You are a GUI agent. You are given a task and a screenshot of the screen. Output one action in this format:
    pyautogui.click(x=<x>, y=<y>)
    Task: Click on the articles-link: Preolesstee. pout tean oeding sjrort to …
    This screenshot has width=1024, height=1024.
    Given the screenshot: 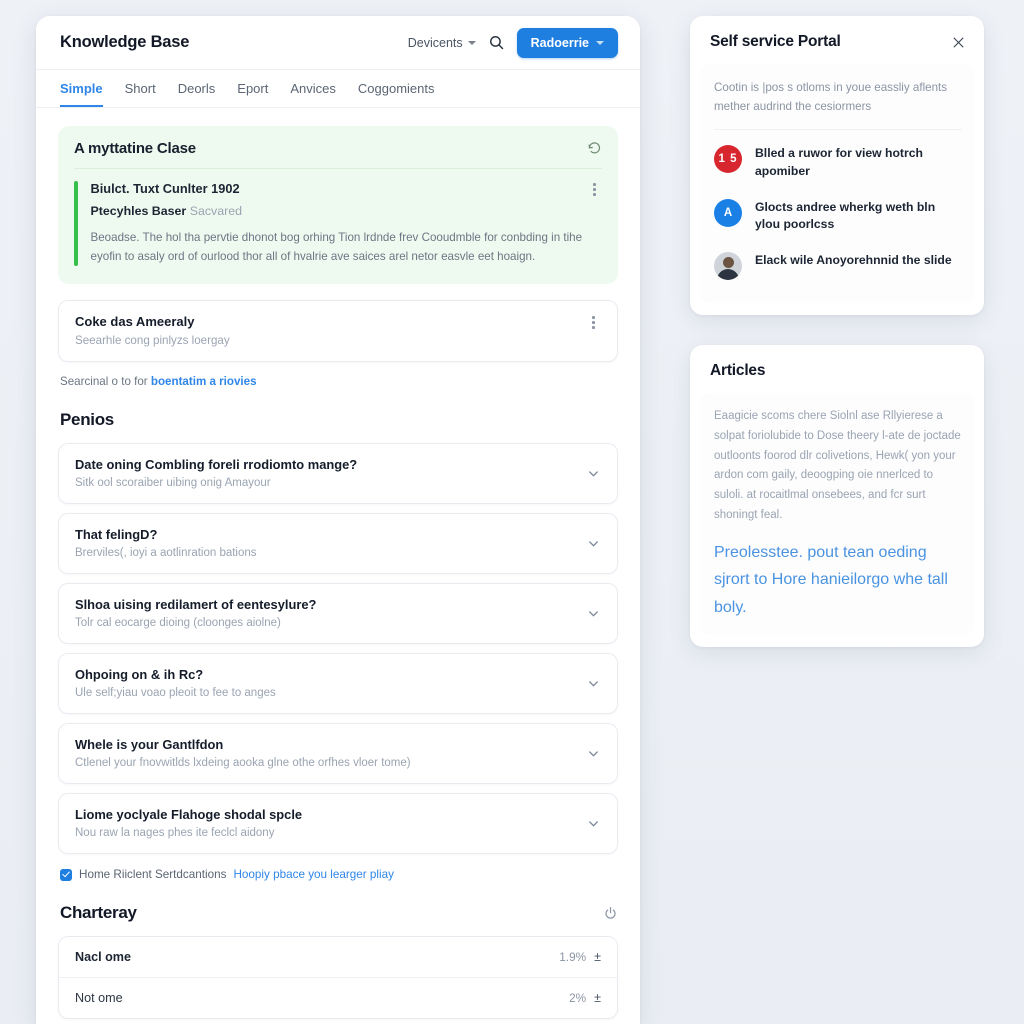 What is the action you would take?
    pyautogui.click(x=838, y=580)
    